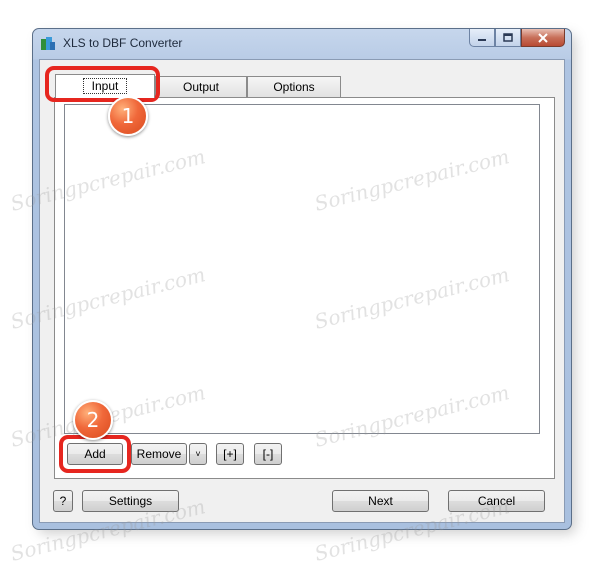  I want to click on window-title: XLS to DBF Converter, so click(123, 43).